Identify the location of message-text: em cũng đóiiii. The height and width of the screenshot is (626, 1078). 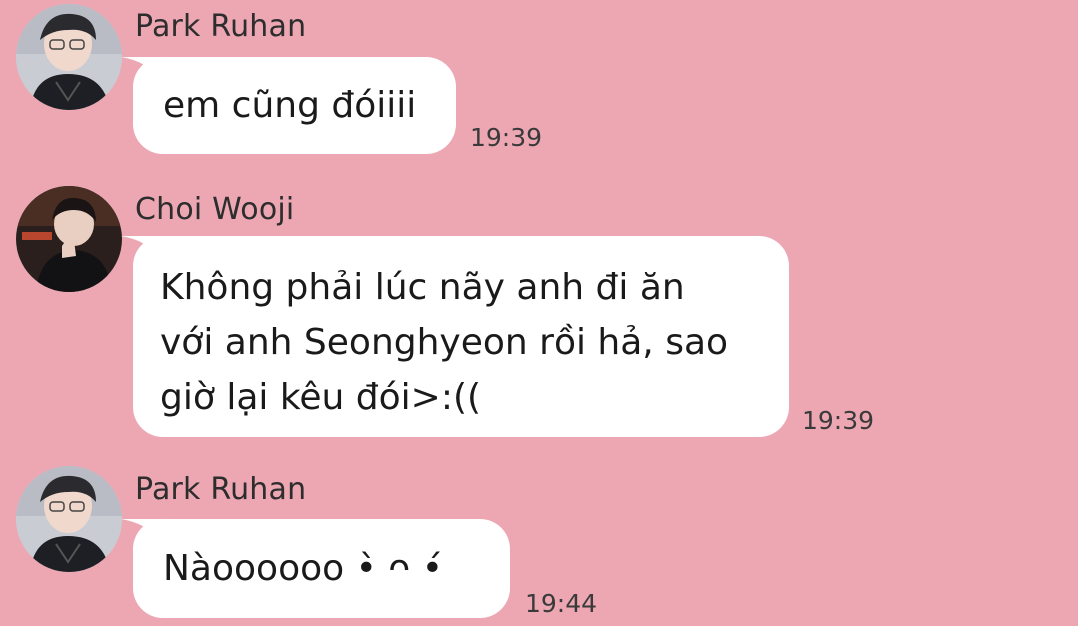
(290, 105).